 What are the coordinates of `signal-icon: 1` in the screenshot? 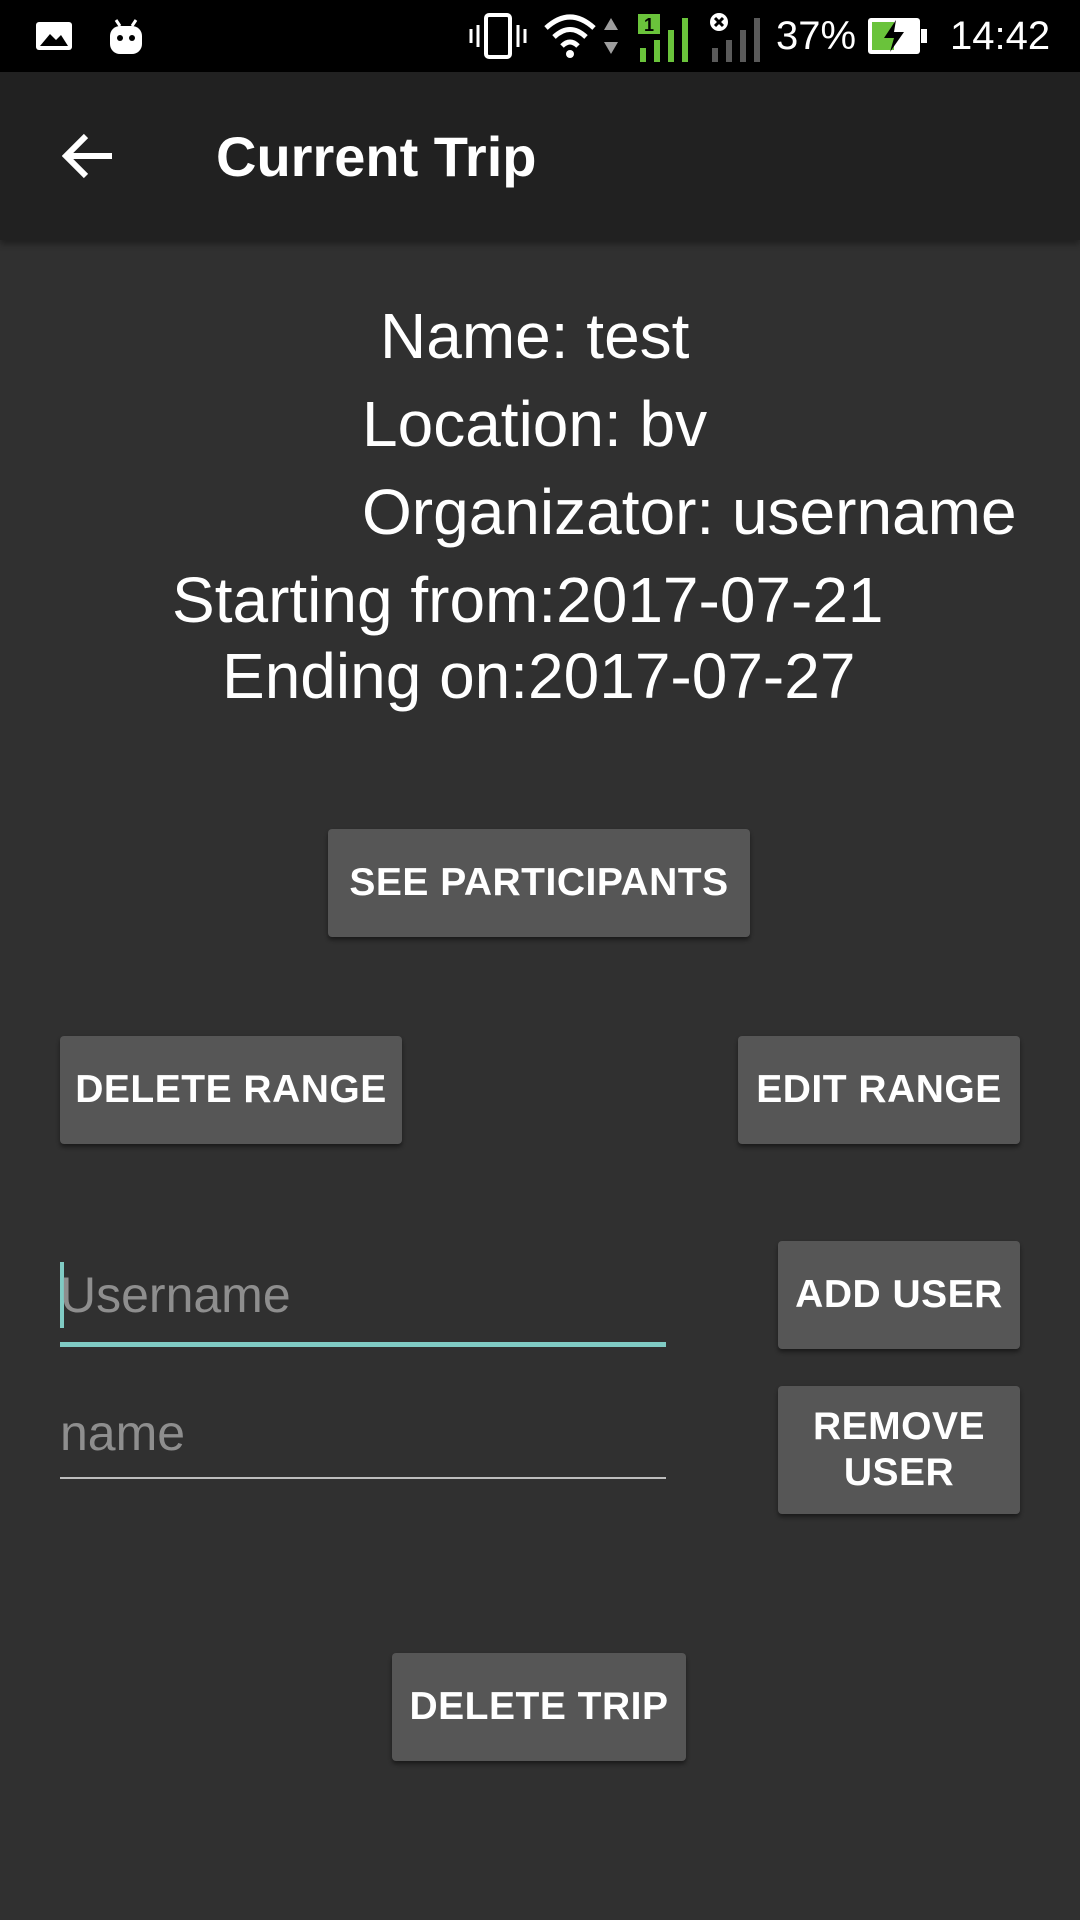 It's located at (664, 36).